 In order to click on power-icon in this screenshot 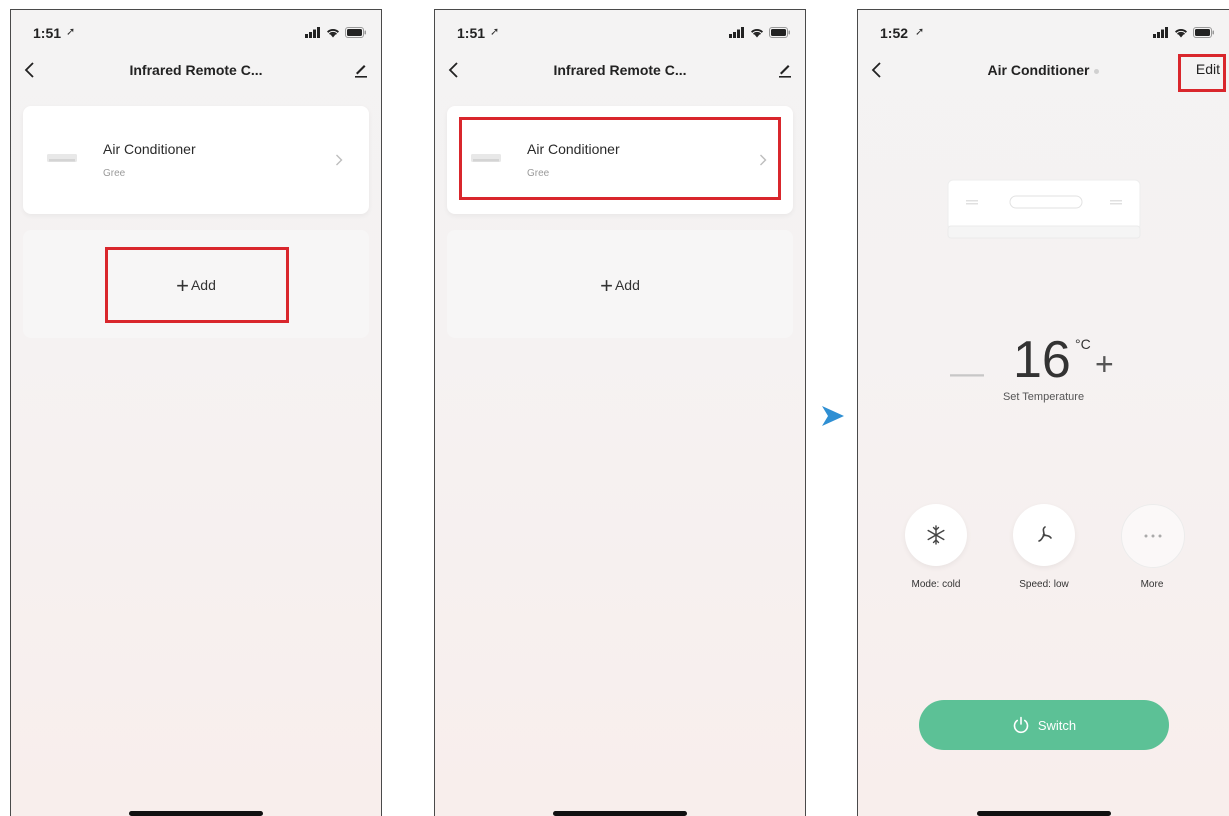, I will do `click(1021, 725)`.